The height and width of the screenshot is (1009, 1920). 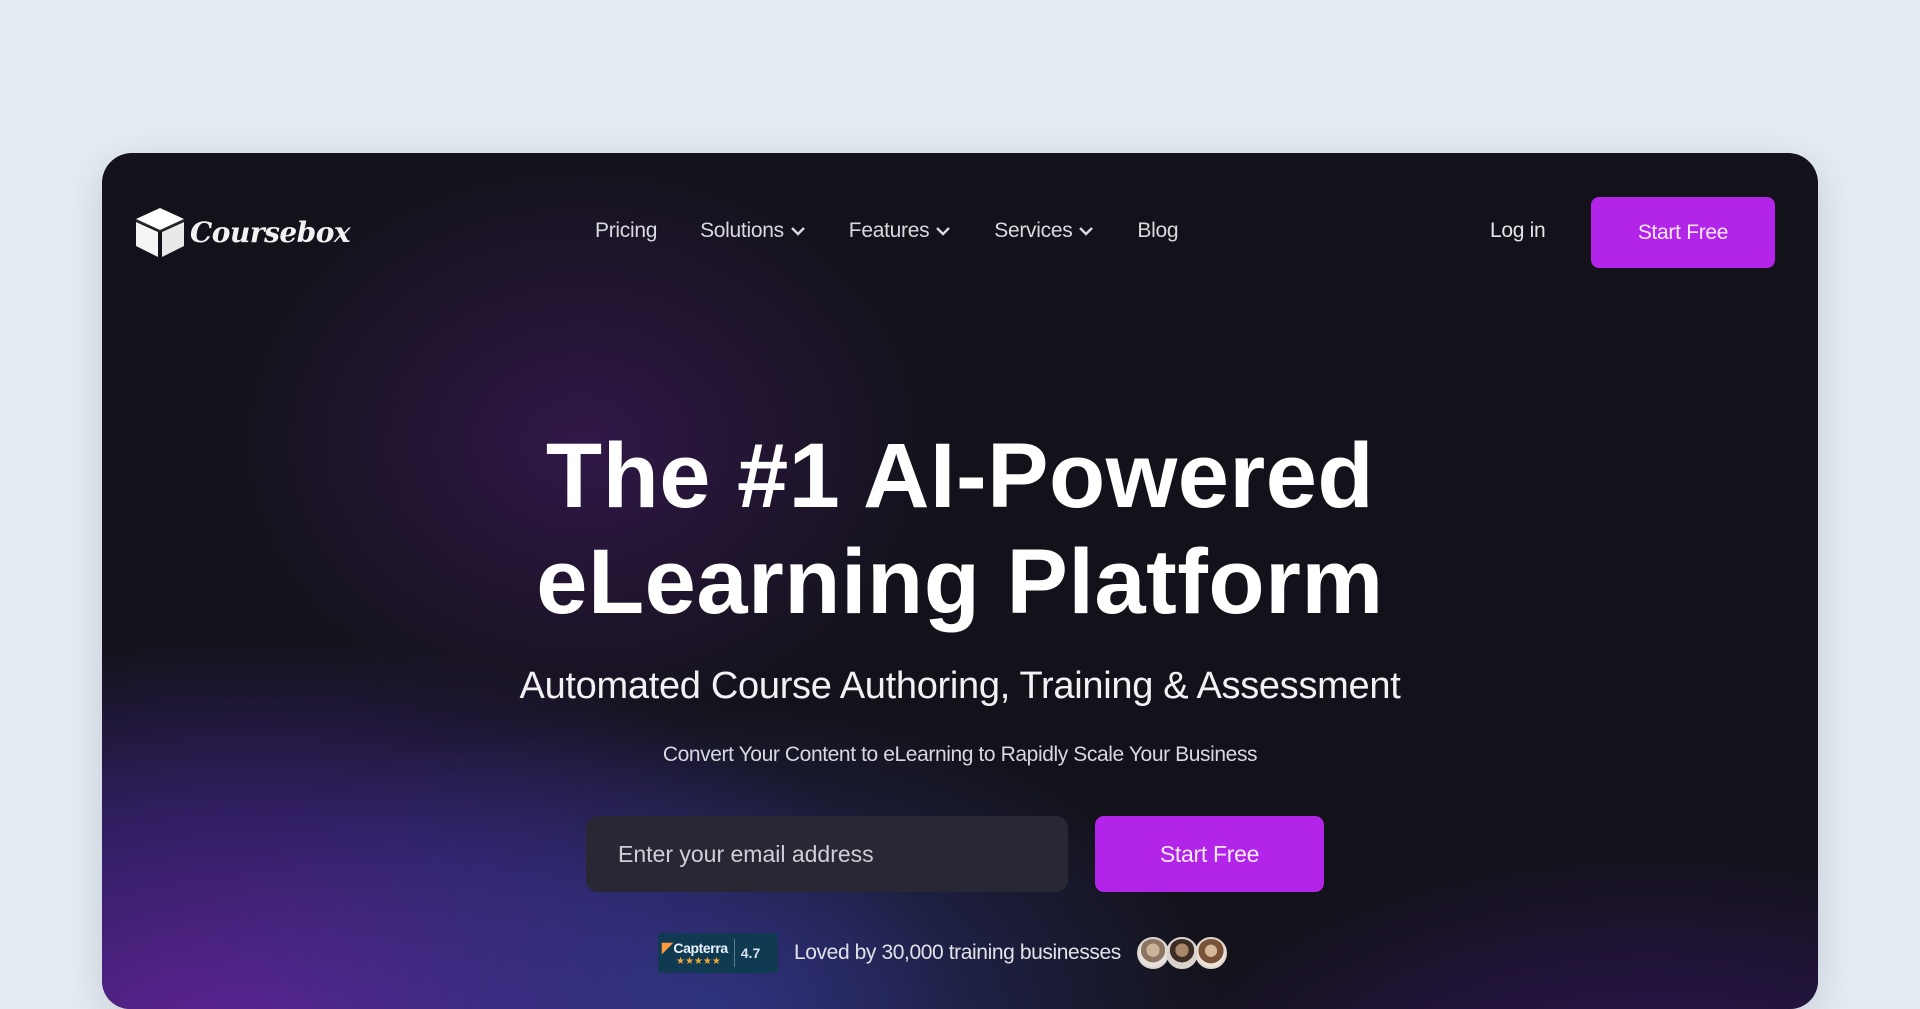 I want to click on badge-divider, so click(x=734, y=953).